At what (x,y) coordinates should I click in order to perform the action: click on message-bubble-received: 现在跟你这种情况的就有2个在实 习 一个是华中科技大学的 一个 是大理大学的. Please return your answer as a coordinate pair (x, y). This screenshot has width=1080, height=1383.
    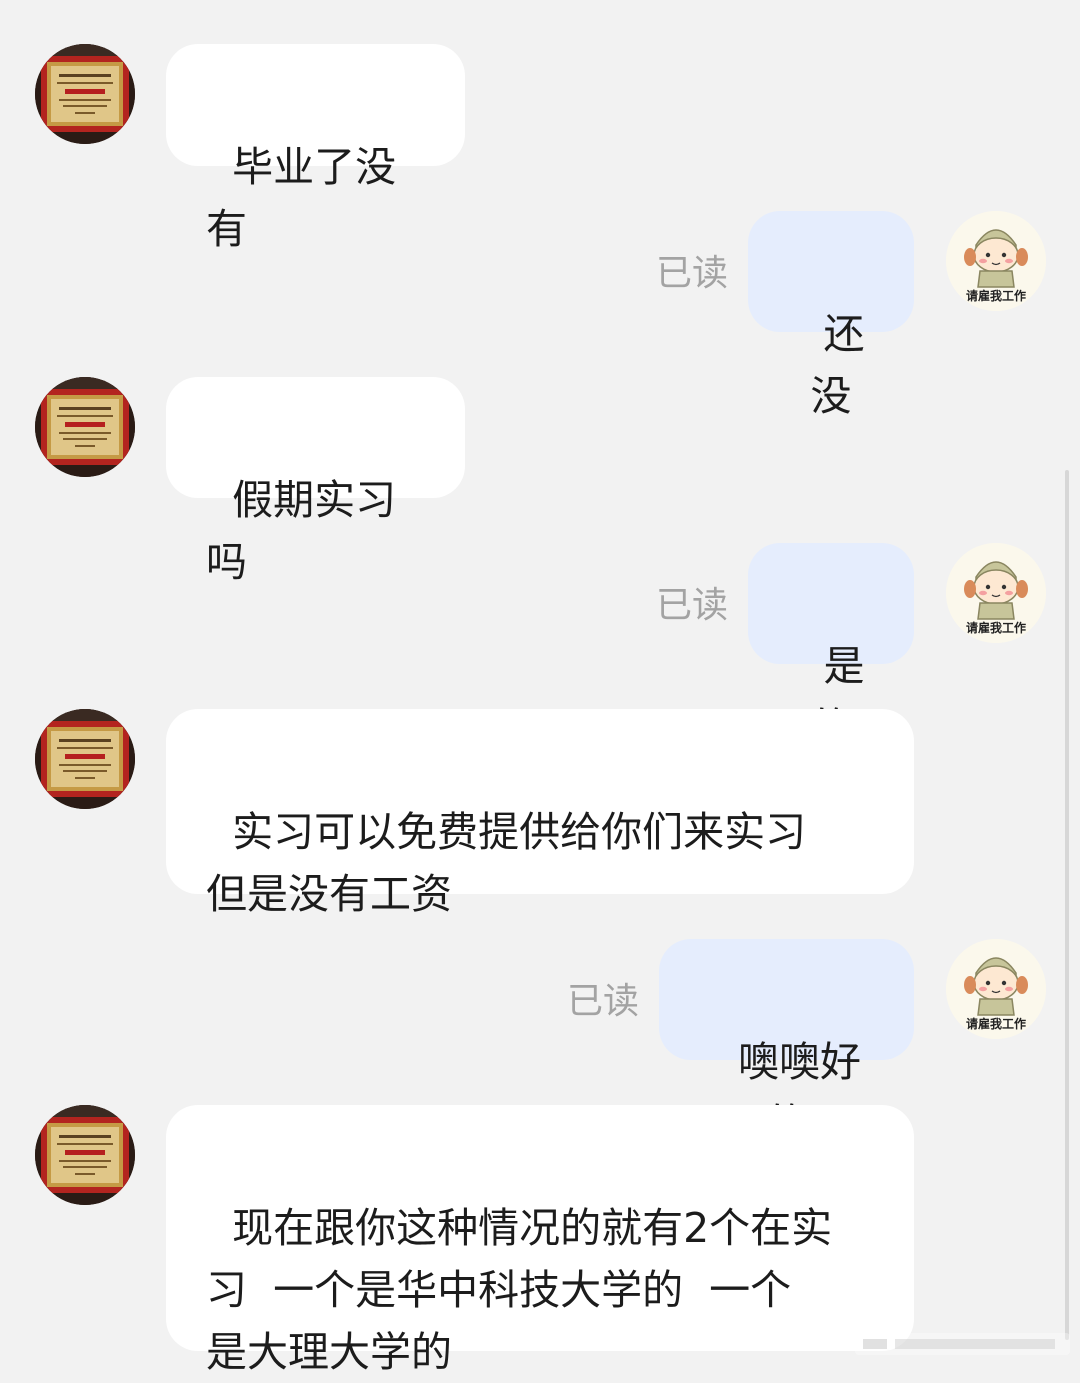
    Looking at the image, I should click on (540, 1240).